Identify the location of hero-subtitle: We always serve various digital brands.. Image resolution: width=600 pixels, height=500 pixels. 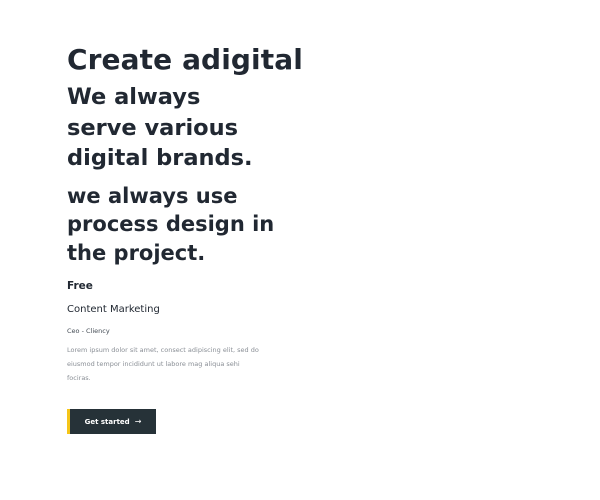
(160, 127).